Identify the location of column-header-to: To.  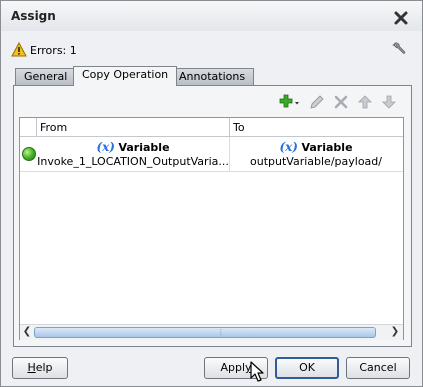
(316, 127).